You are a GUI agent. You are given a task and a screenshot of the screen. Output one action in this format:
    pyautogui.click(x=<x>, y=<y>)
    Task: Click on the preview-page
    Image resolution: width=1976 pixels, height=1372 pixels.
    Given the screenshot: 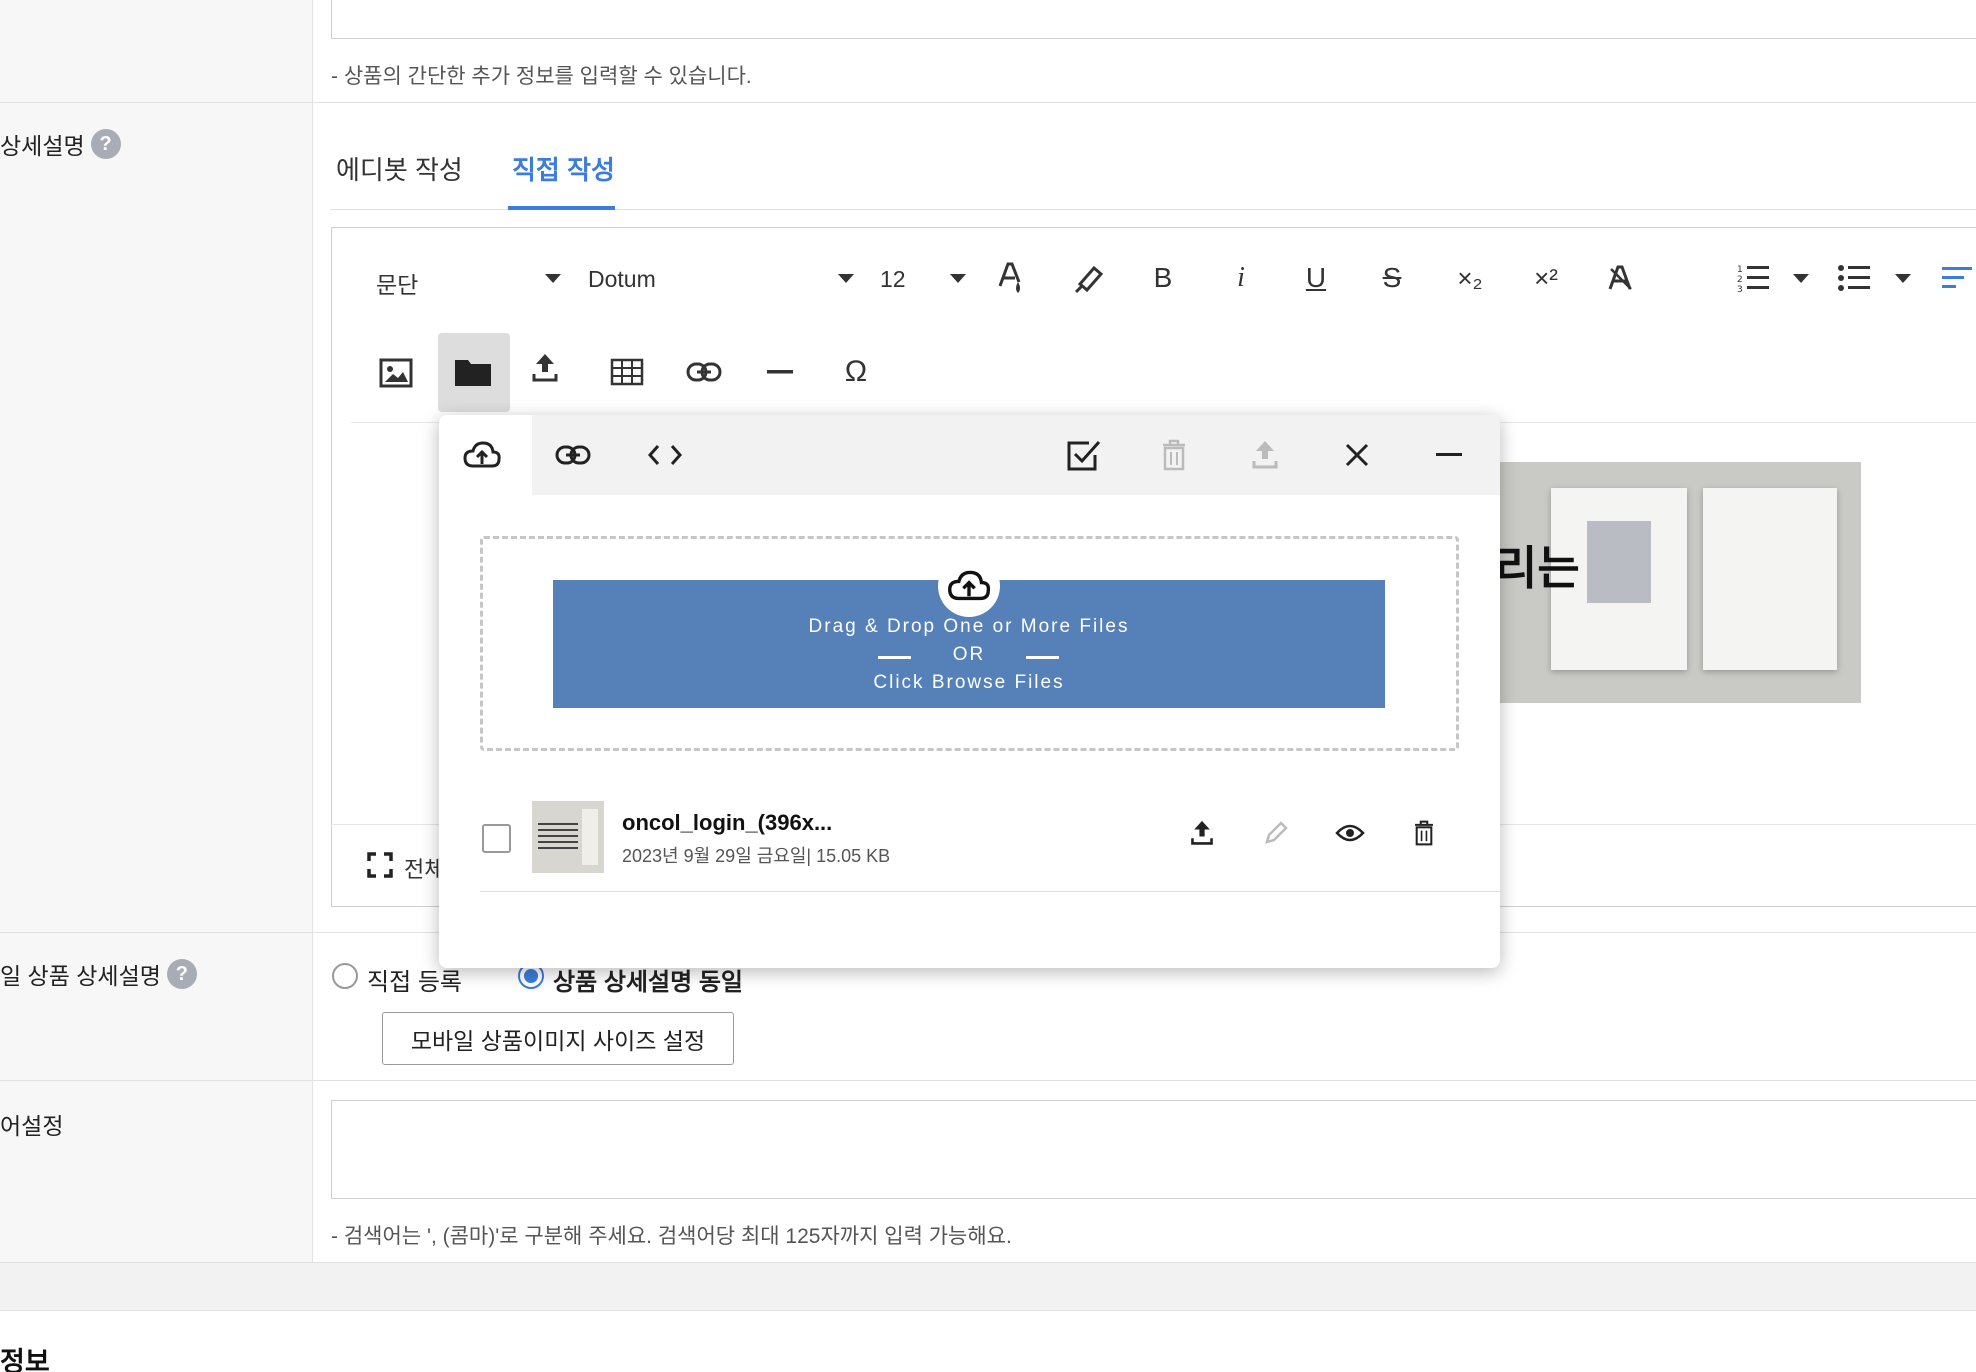 What is the action you would take?
    pyautogui.click(x=1770, y=579)
    